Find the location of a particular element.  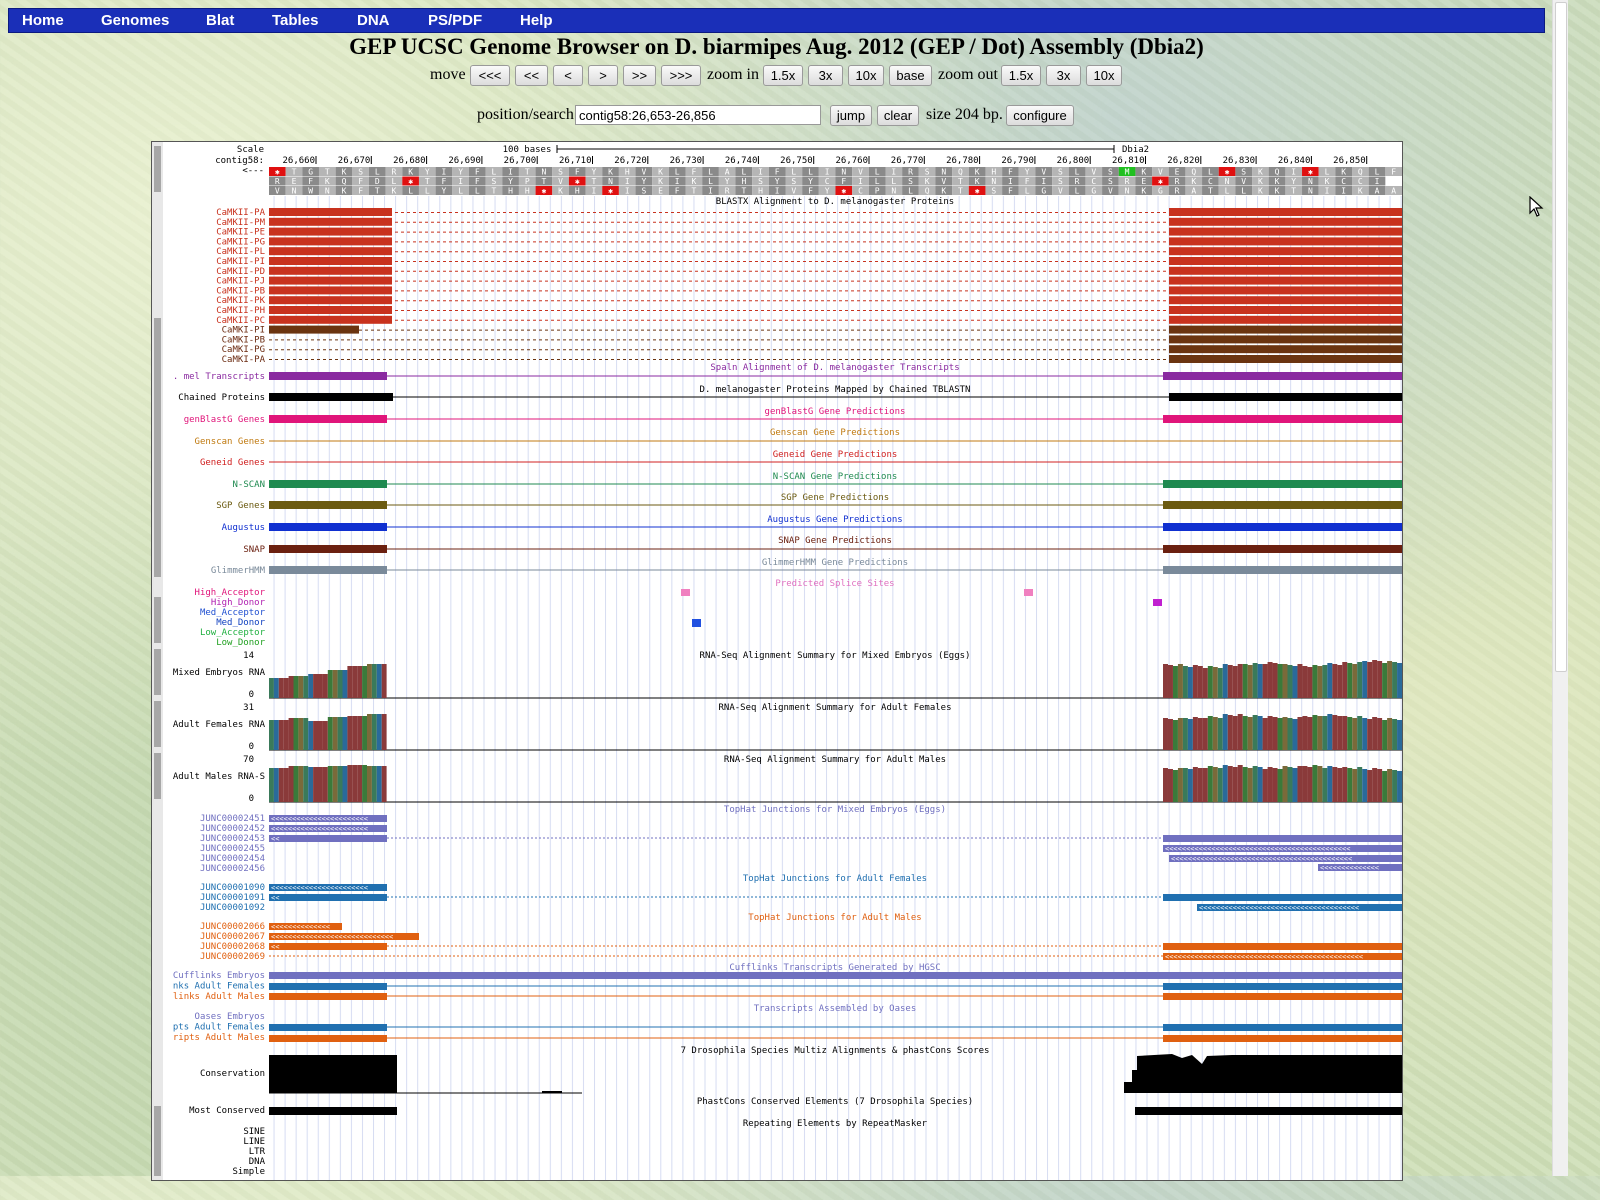

tophat-emb-label: JUNC00002451 is located at coordinates (232, 819).